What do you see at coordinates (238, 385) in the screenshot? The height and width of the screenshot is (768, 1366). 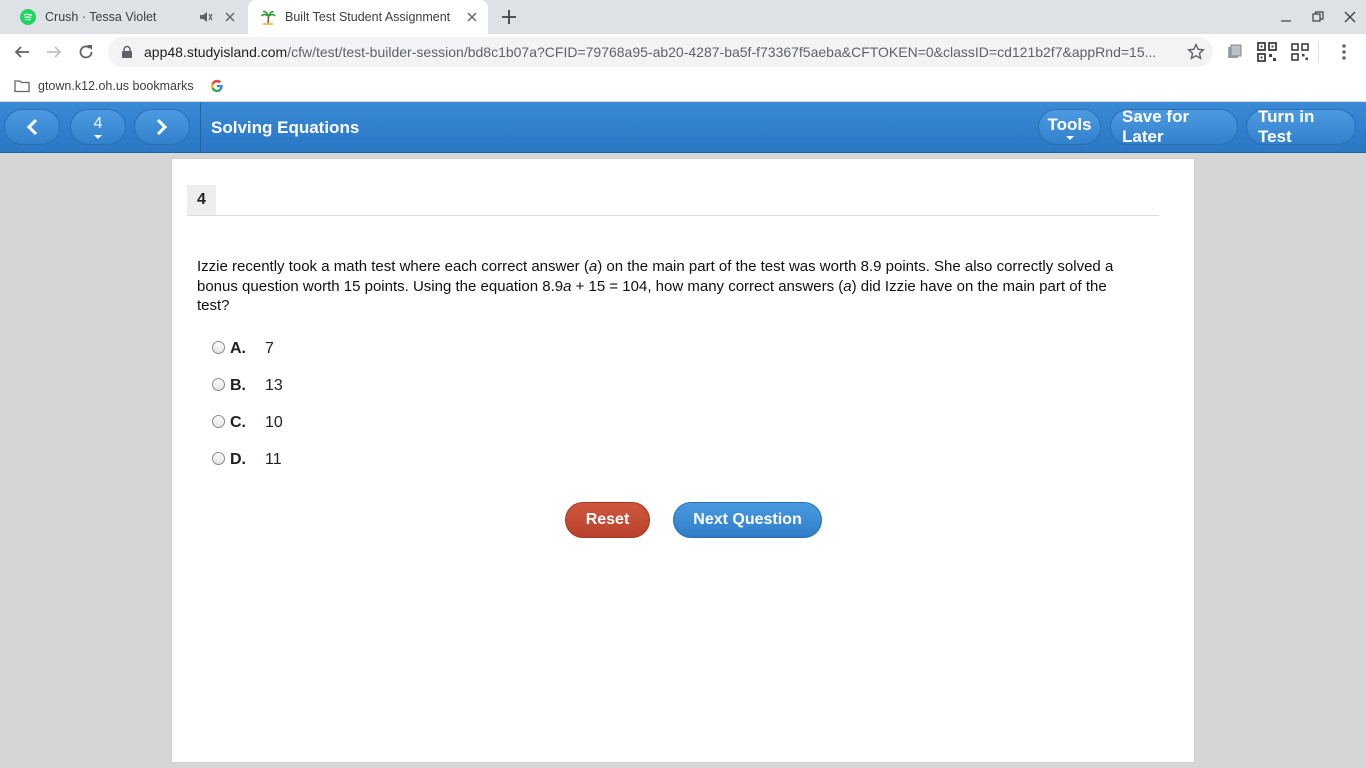 I see `choice-letter: B.` at bounding box center [238, 385].